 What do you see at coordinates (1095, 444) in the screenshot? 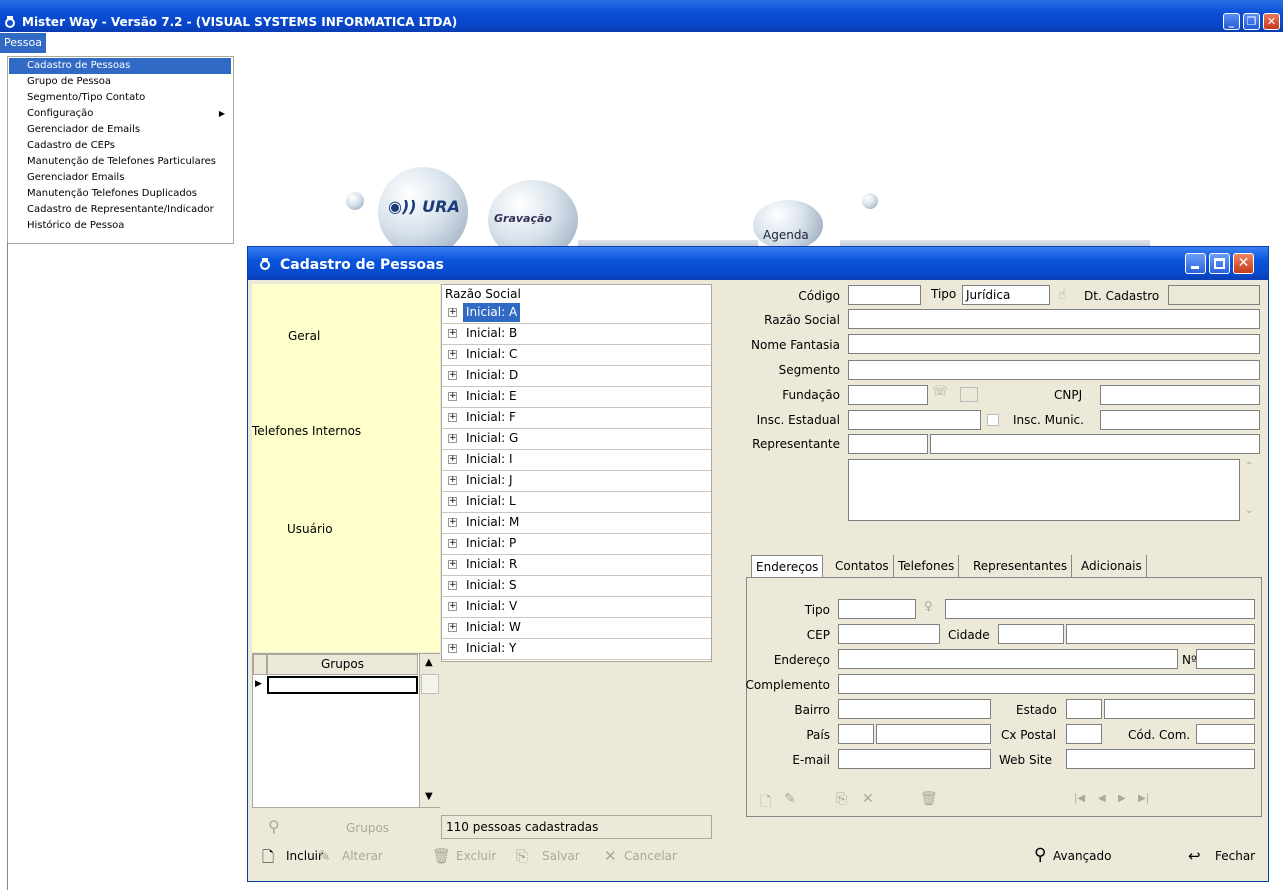
I see `representante-name-input` at bounding box center [1095, 444].